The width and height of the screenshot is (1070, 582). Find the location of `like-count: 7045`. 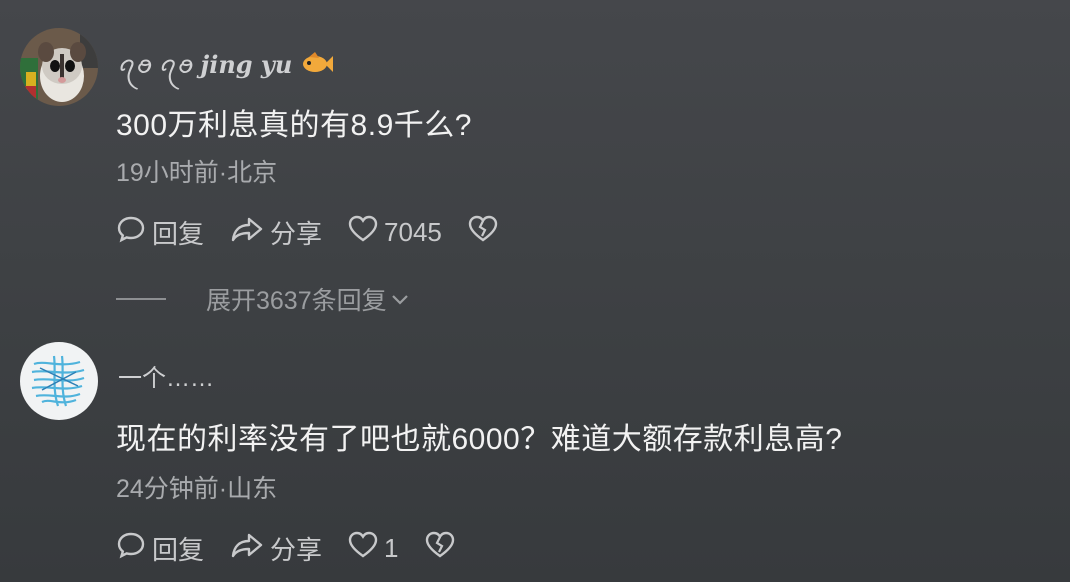

like-count: 7045 is located at coordinates (413, 232).